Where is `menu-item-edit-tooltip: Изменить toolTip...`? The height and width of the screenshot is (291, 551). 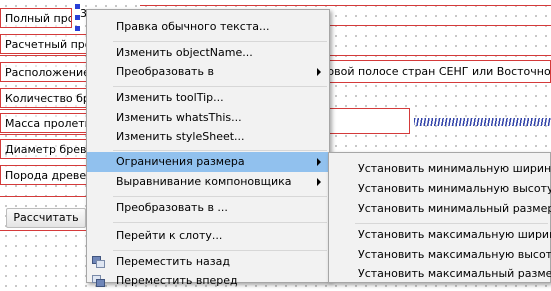
menu-item-edit-tooltip: Изменить toolTip... is located at coordinates (208, 98).